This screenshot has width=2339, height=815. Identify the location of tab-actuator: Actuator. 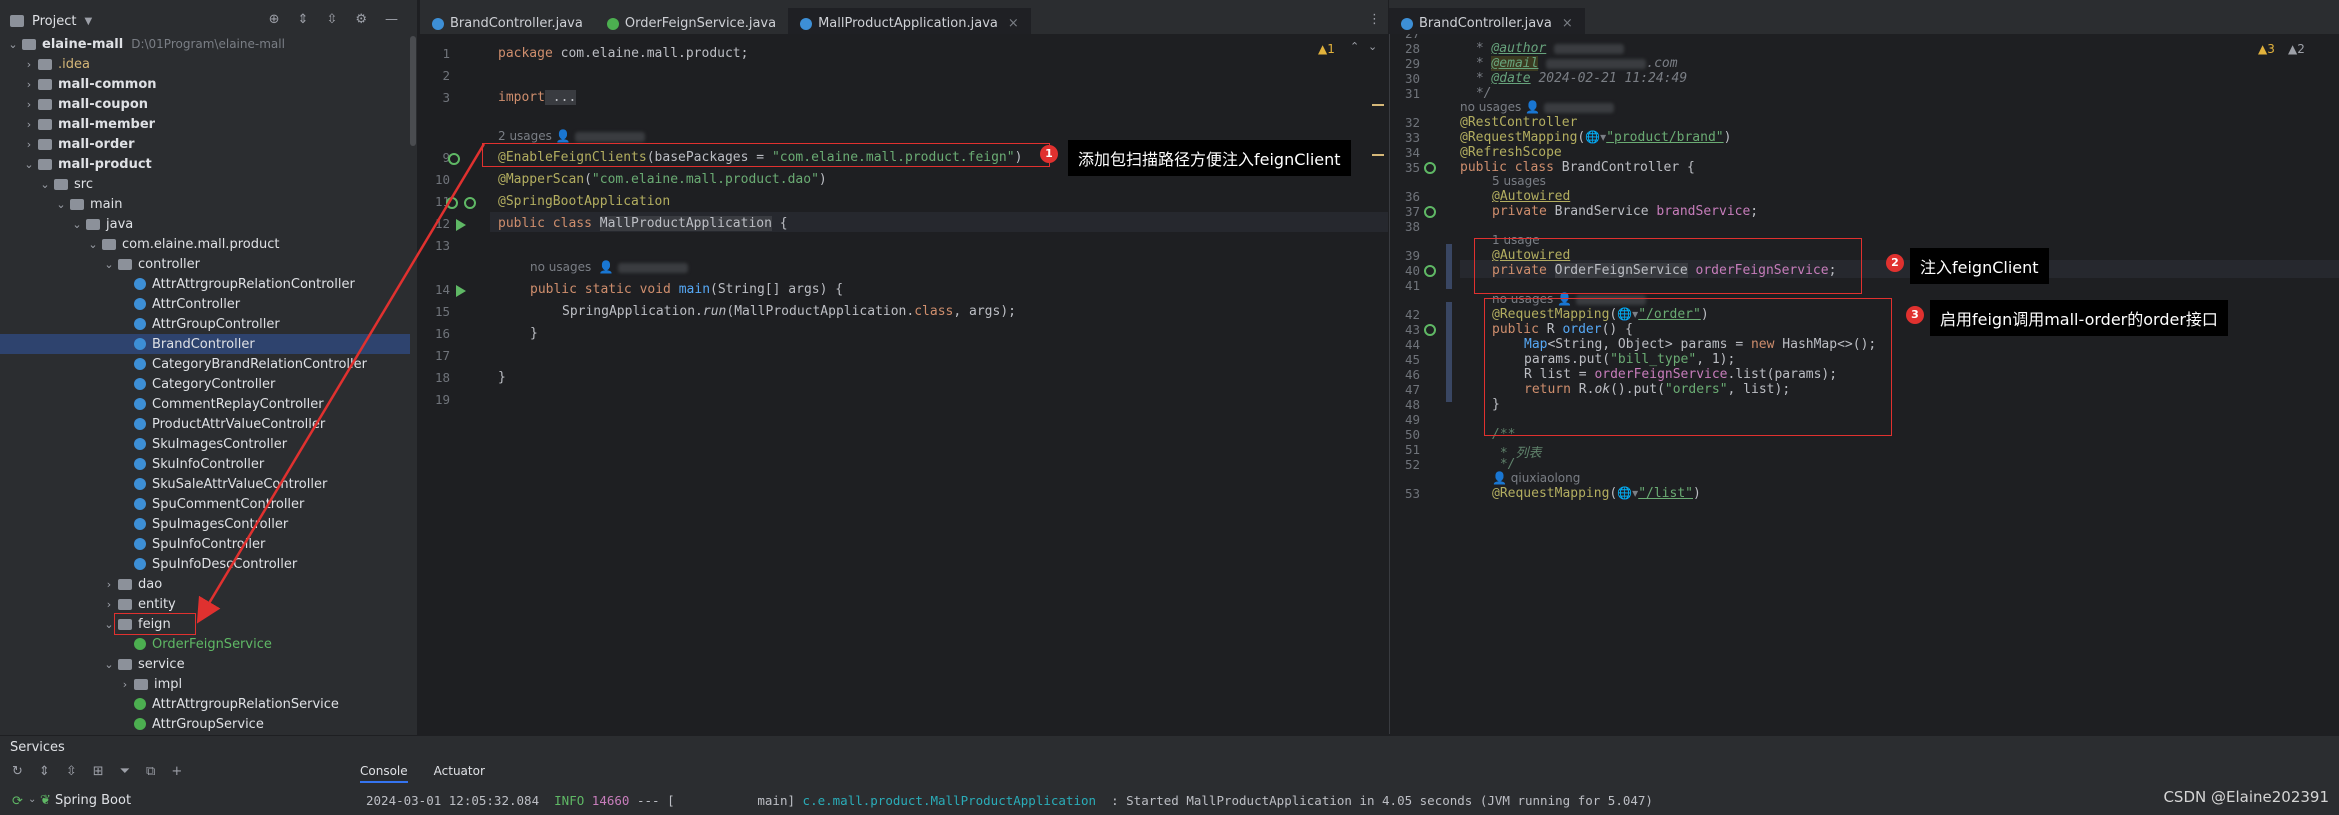
(459, 773).